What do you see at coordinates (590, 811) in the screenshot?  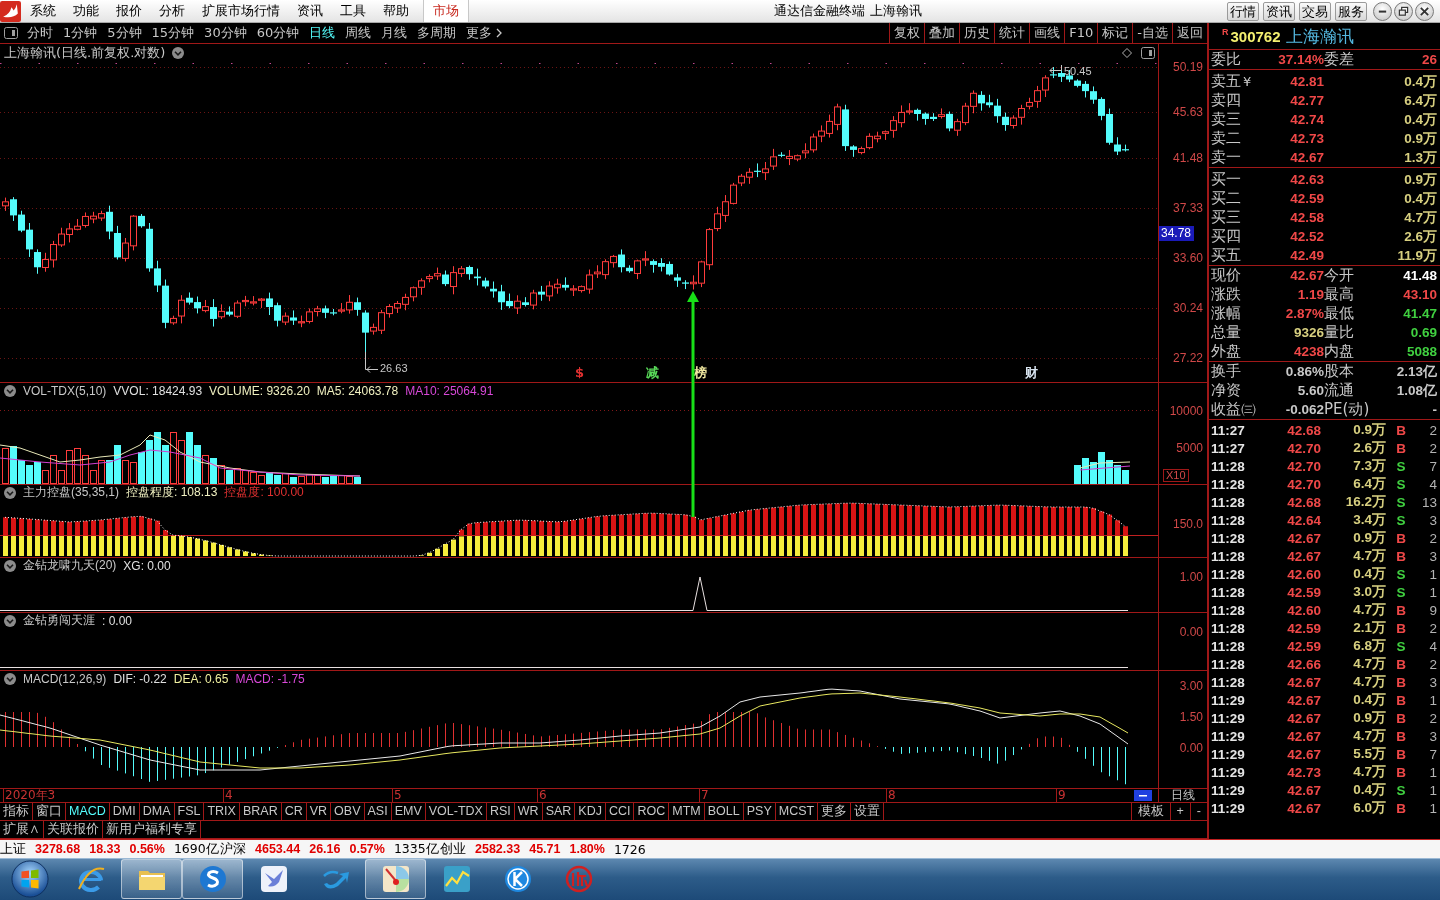 I see `indicator-tab: KDJ` at bounding box center [590, 811].